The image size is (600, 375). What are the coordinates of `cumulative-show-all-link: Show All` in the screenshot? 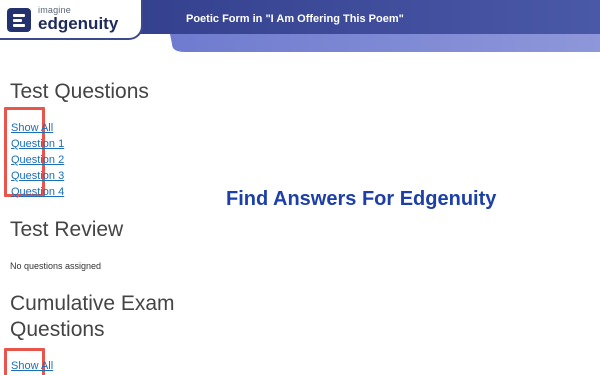 It's located at (32, 366).